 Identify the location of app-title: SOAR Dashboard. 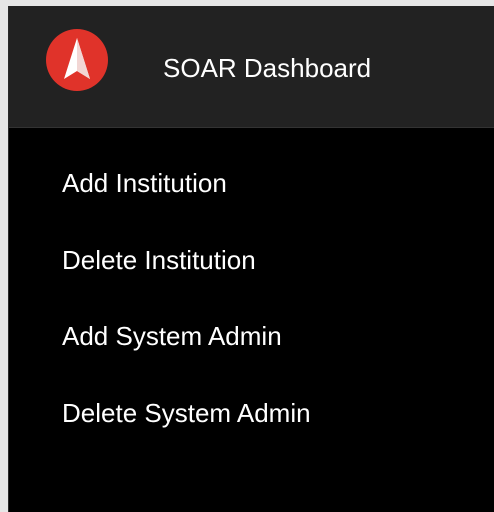
(267, 68).